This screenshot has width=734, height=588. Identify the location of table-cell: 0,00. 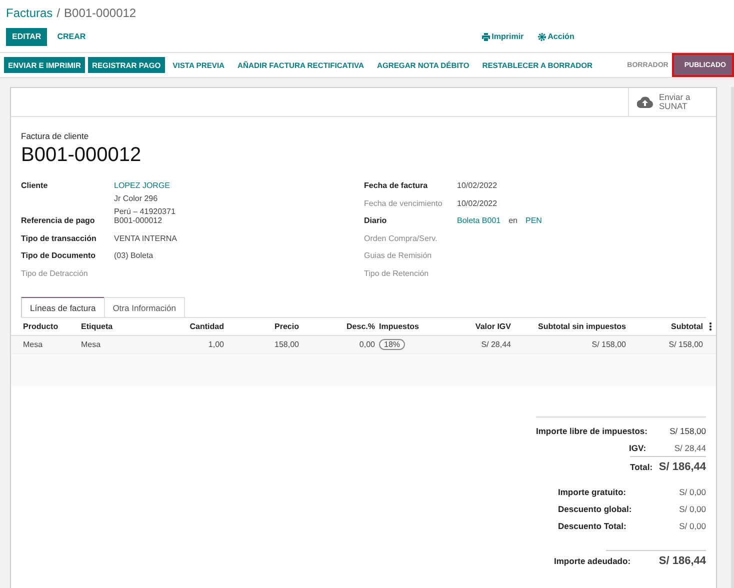
(367, 344).